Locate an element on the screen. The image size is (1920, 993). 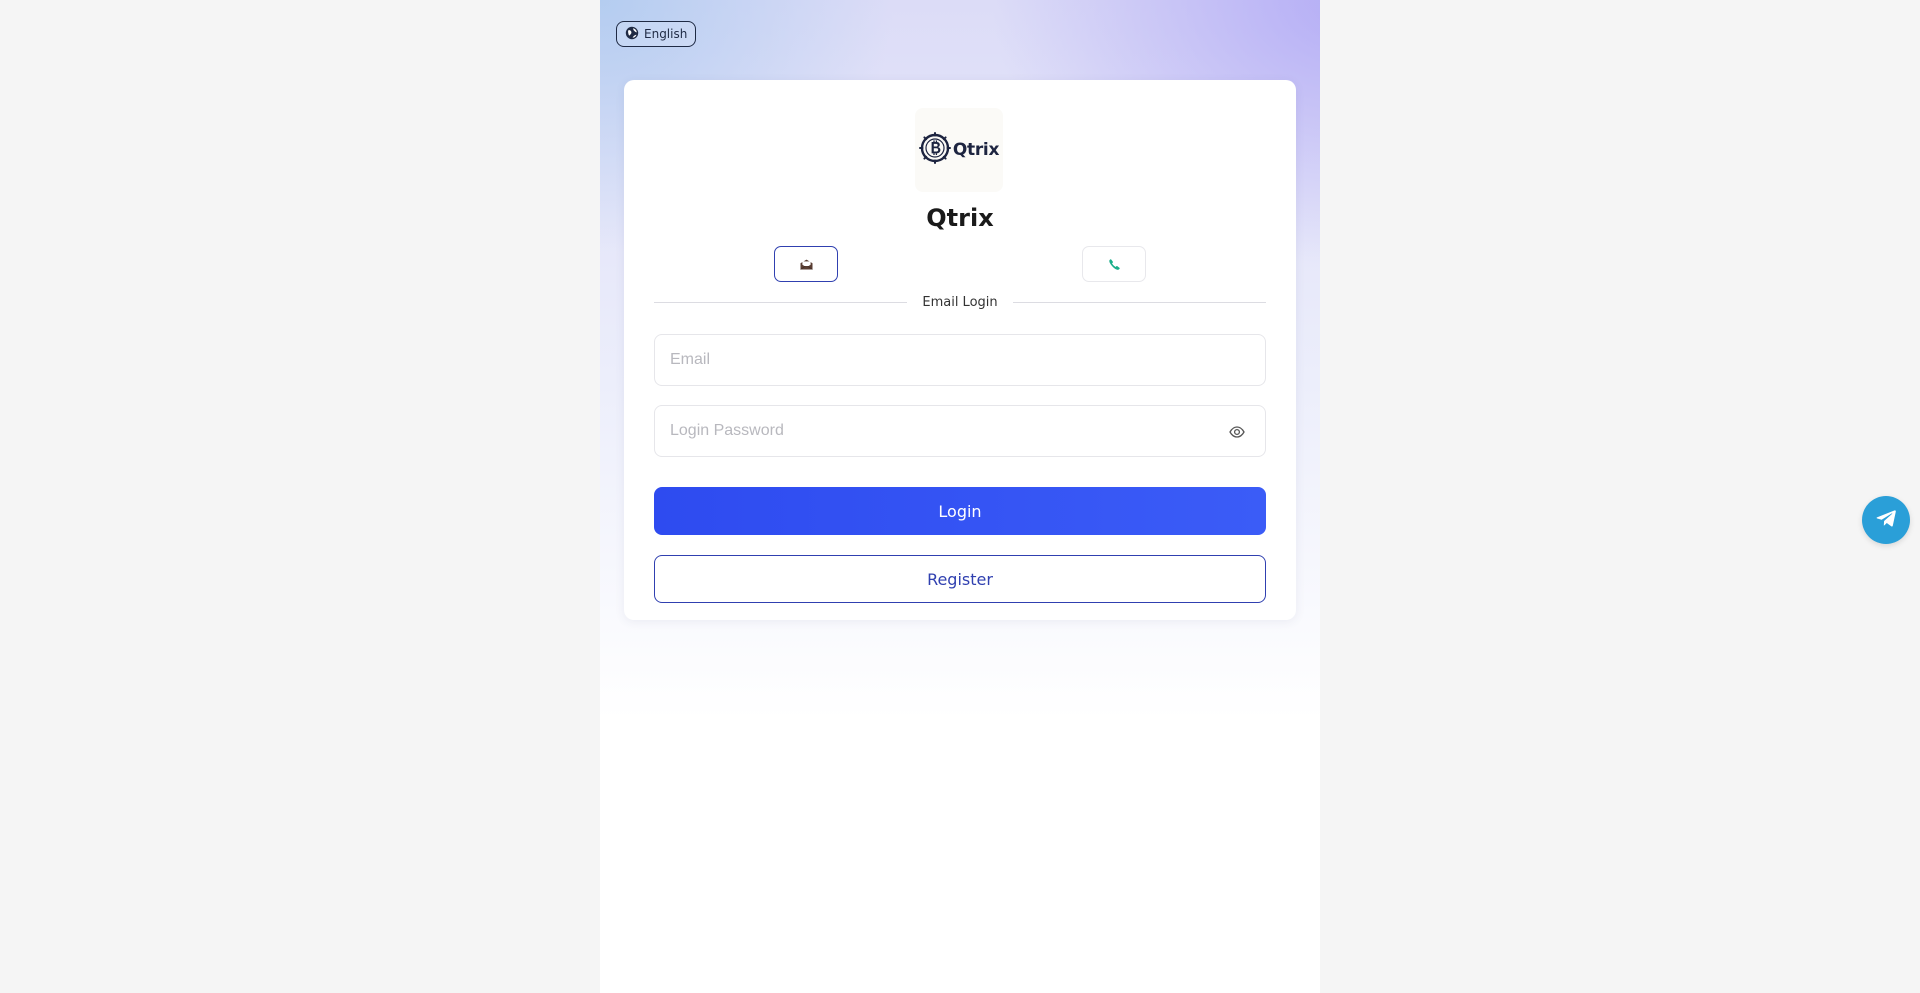
login-button: Login is located at coordinates (960, 511).